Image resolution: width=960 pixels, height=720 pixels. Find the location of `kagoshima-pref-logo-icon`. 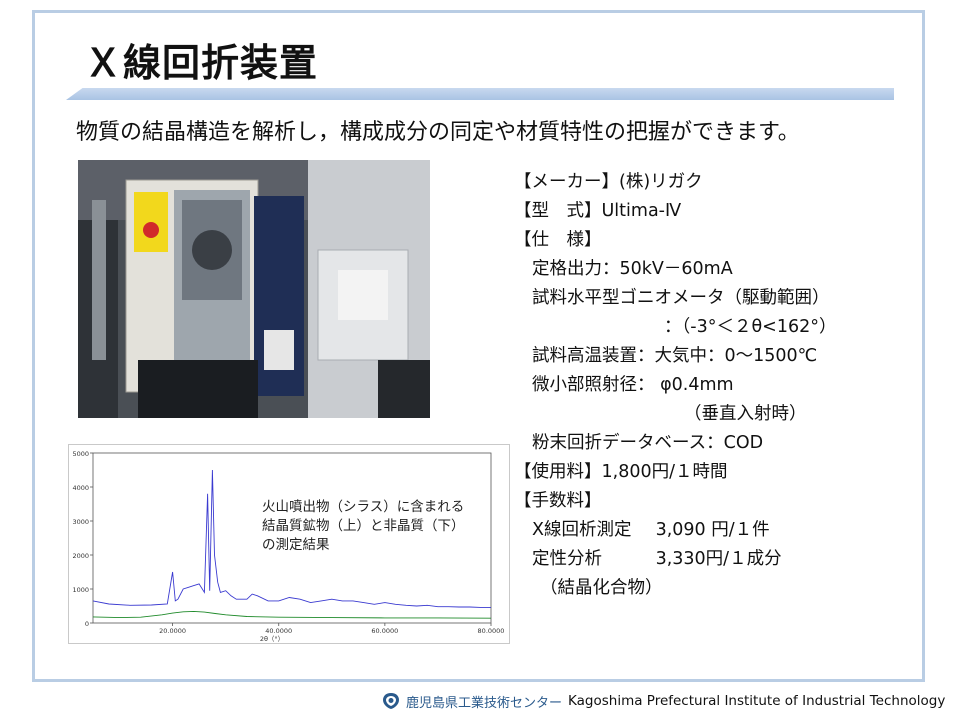

kagoshima-pref-logo-icon is located at coordinates (391, 701).